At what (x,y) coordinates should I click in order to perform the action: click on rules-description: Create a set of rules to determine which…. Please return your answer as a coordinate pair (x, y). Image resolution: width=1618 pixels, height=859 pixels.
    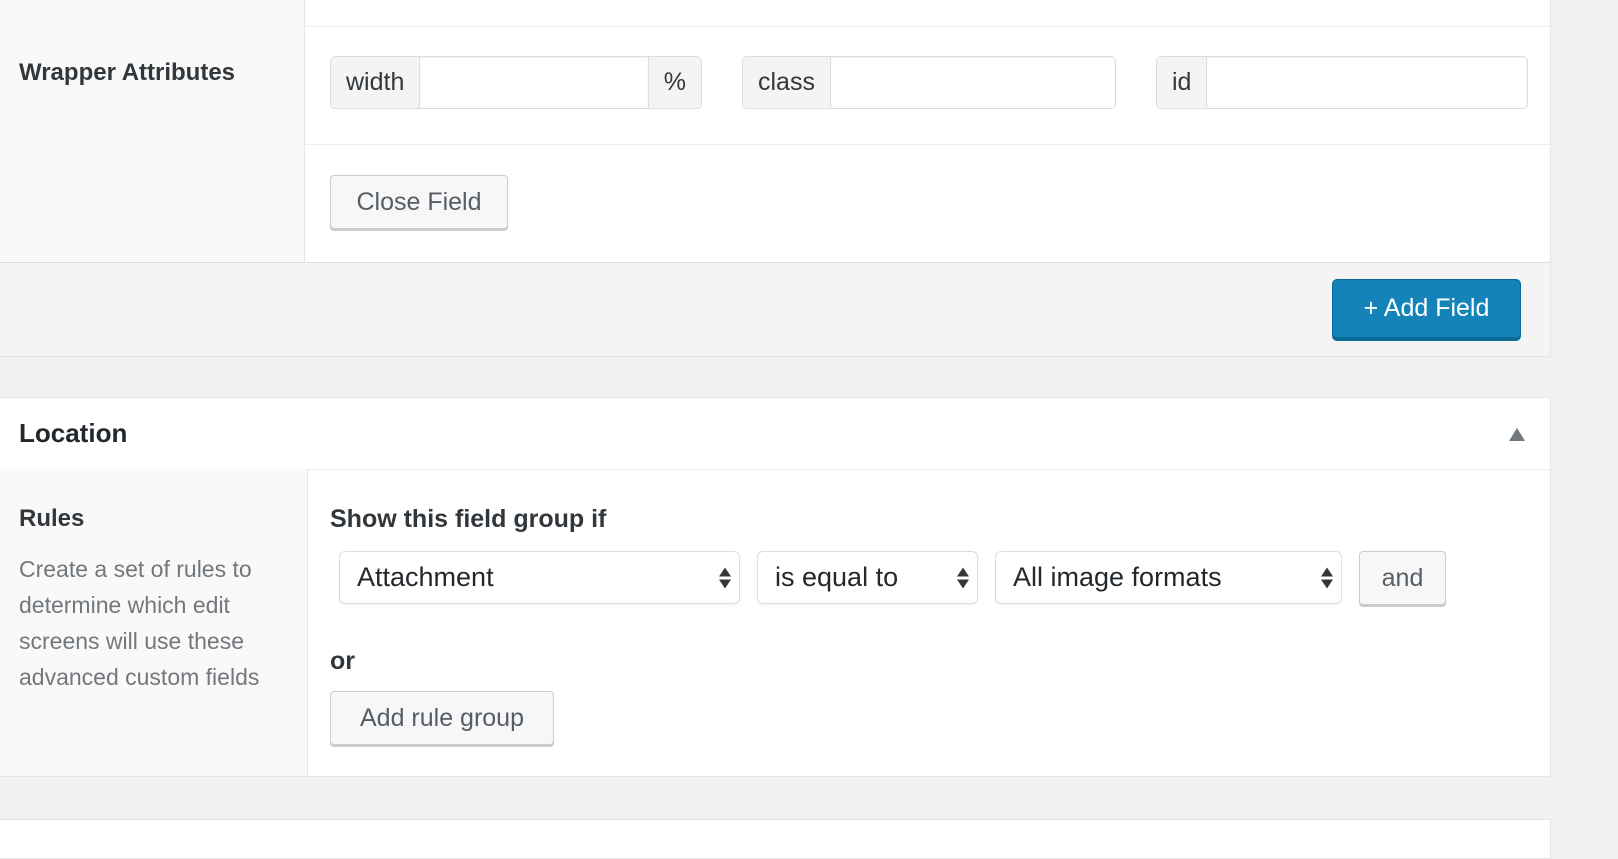
    Looking at the image, I should click on (139, 623).